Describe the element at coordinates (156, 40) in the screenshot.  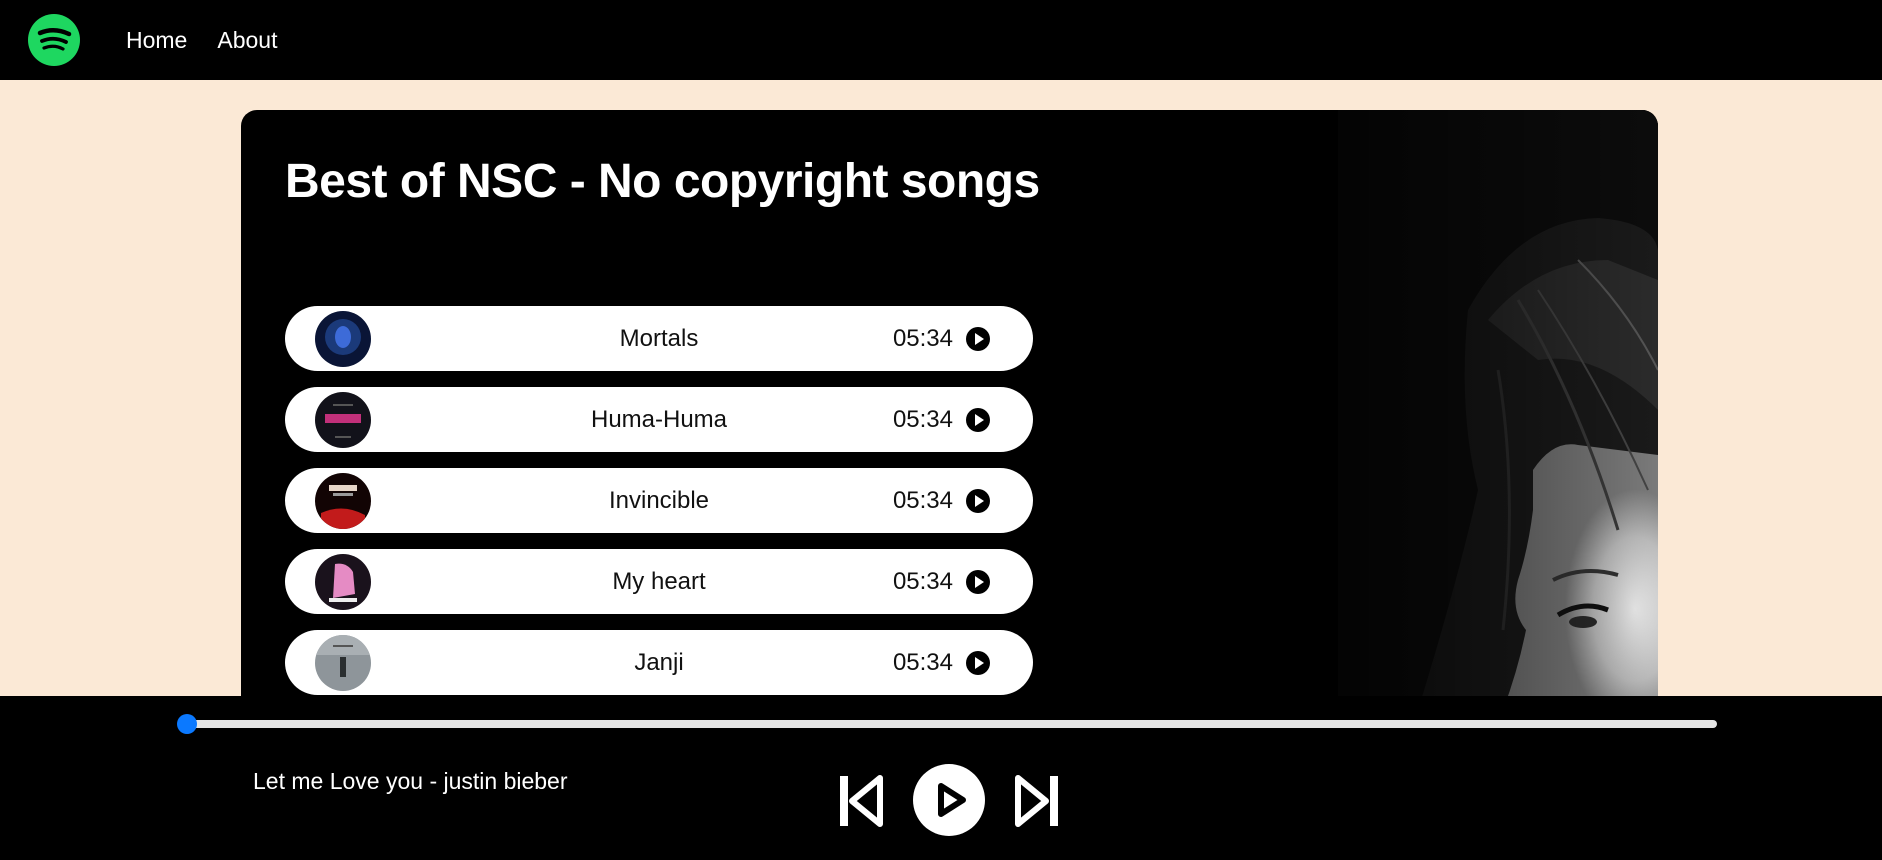
I see `nav-link-home: Home` at that location.